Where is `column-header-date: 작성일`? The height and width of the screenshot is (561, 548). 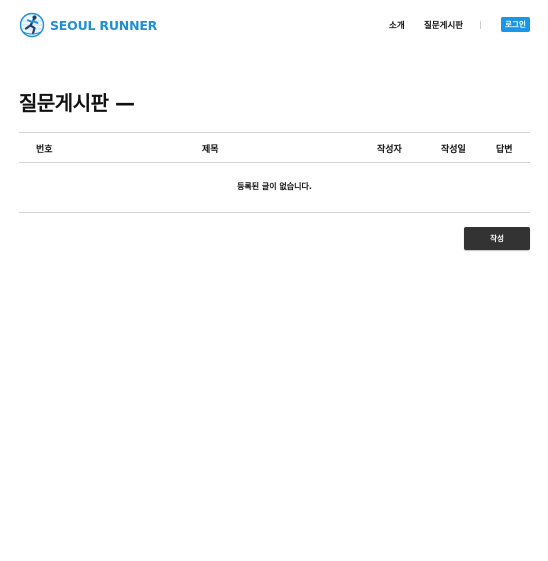 column-header-date: 작성일 is located at coordinates (453, 150).